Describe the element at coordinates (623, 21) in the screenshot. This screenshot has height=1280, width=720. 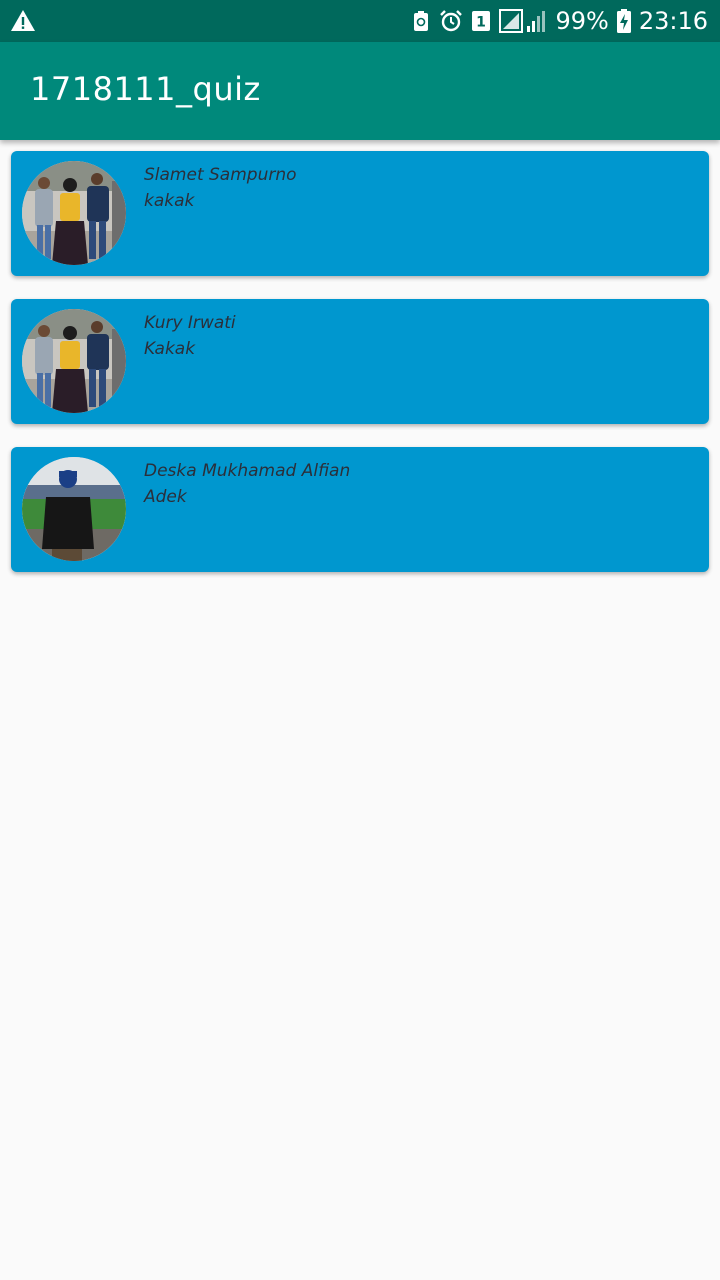
I see `battery-icon` at that location.